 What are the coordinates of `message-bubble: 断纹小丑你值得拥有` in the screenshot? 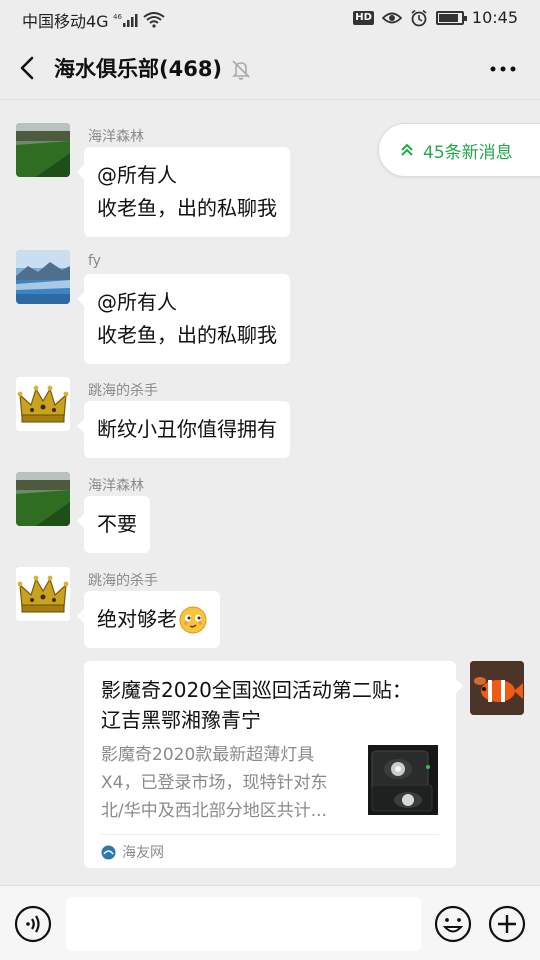 It's located at (183, 429).